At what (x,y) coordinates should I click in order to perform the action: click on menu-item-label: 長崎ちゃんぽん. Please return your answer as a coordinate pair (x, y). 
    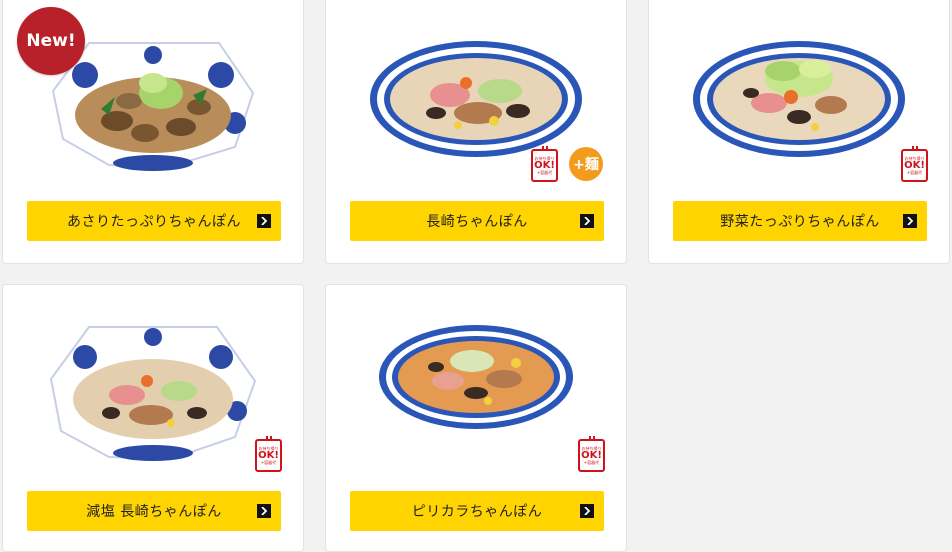
    Looking at the image, I should click on (477, 222).